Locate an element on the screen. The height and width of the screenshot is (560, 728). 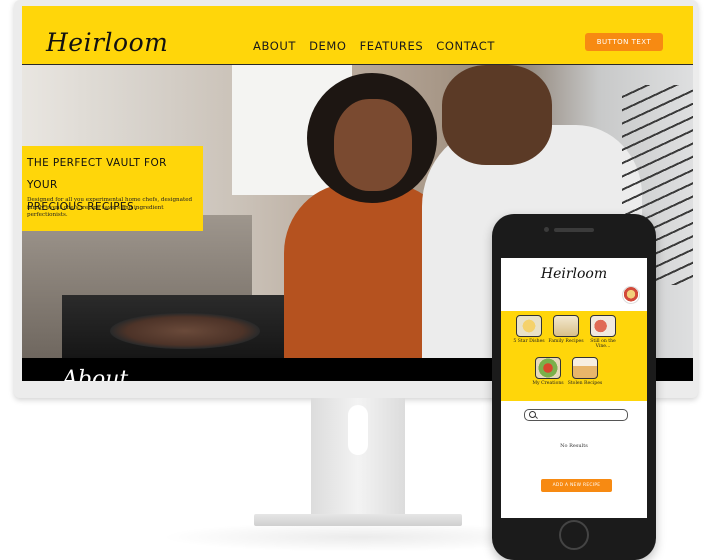
dish-icon is located at coordinates (529, 326).